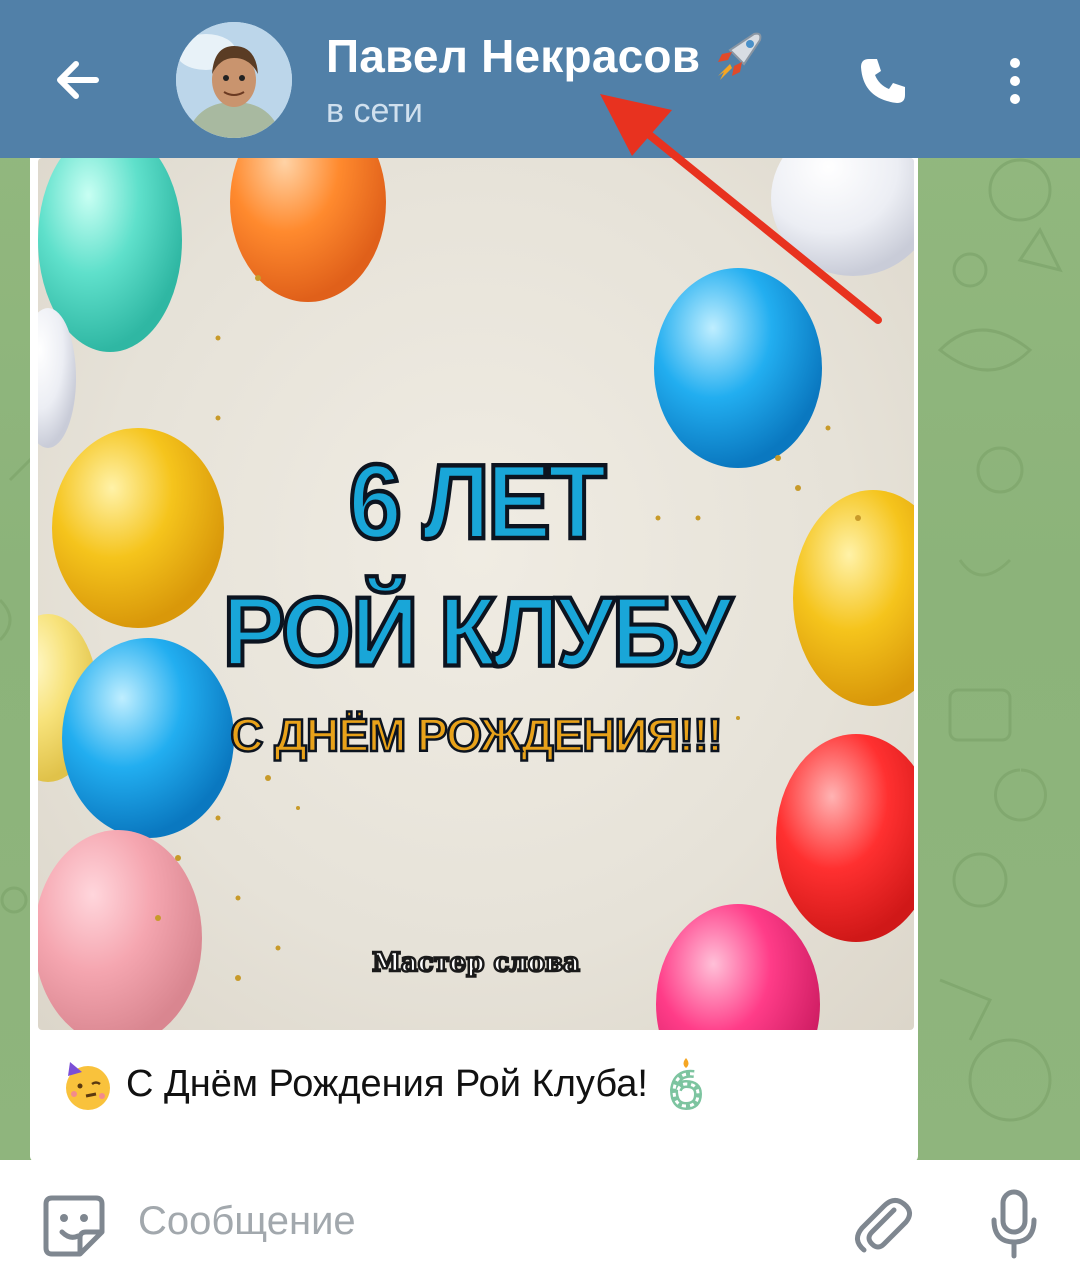 The height and width of the screenshot is (1282, 1080). I want to click on back-arrow-icon, so click(78, 80).